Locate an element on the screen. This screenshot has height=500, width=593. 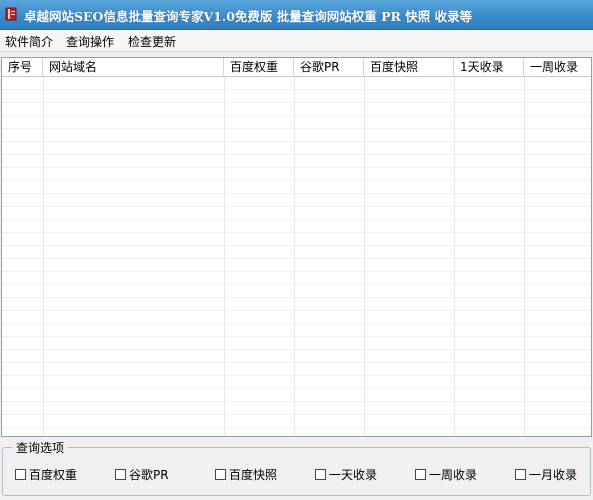
option-one-day-indexed: 一天收录 is located at coordinates (346, 474).